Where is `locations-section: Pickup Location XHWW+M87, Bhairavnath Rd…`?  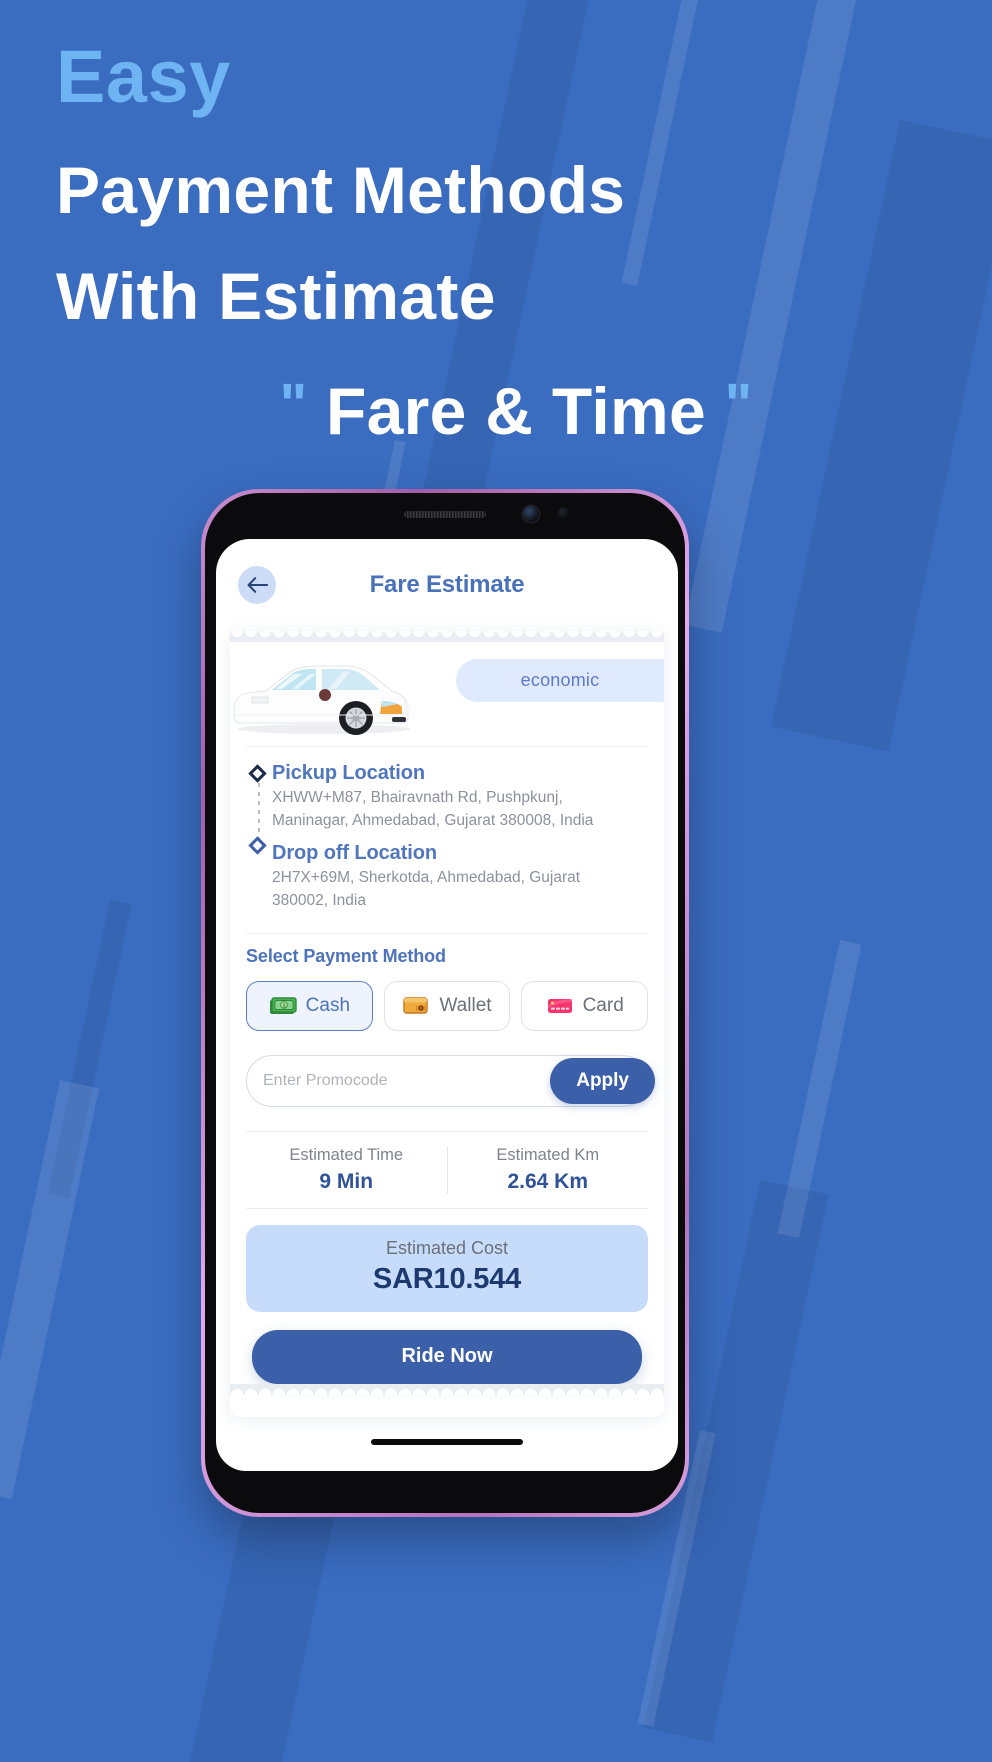
locations-section: Pickup Location XHWW+M87, Bhairavnath Rd… is located at coordinates (447, 840).